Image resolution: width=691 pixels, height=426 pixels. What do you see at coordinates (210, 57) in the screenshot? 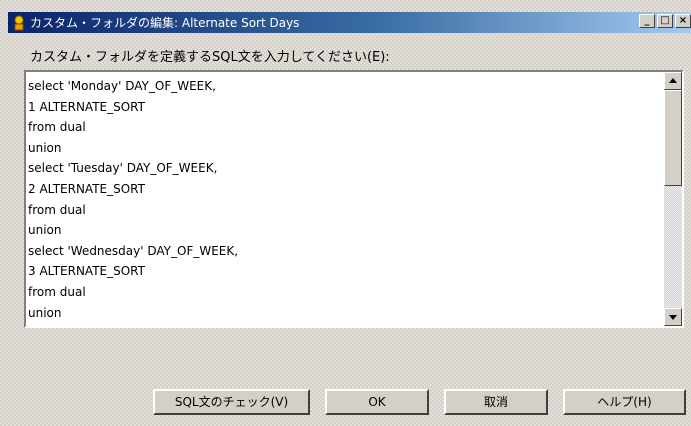
I see `sql-input-label: カスタム・フォルダを定義するSQL文を入力してください(E):` at bounding box center [210, 57].